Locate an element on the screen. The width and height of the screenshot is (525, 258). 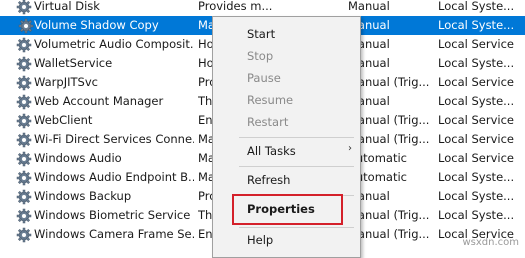
properties-highlight-box is located at coordinates (287, 209).